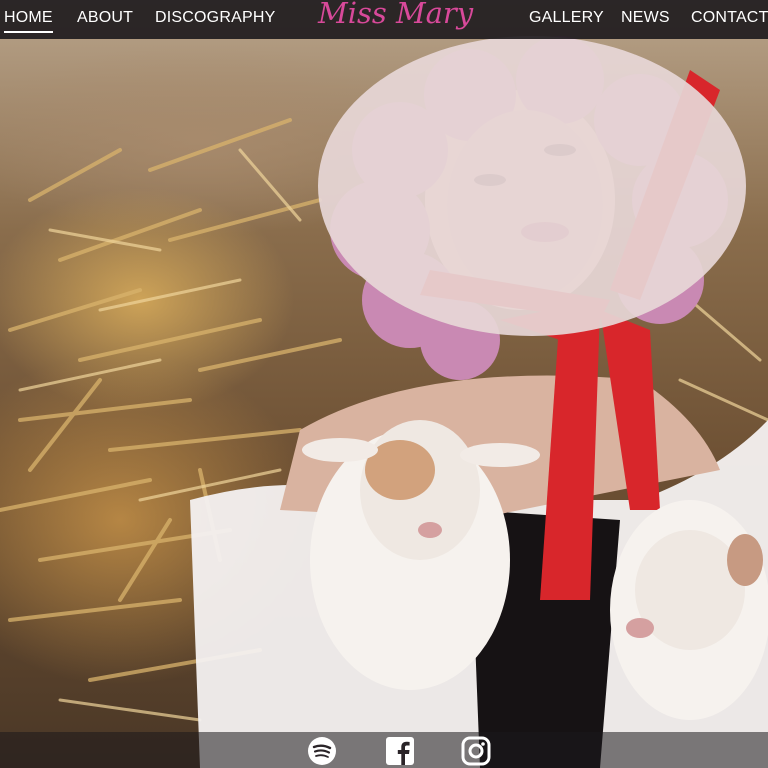 This screenshot has height=768, width=768. I want to click on spotify-icon, so click(322, 751).